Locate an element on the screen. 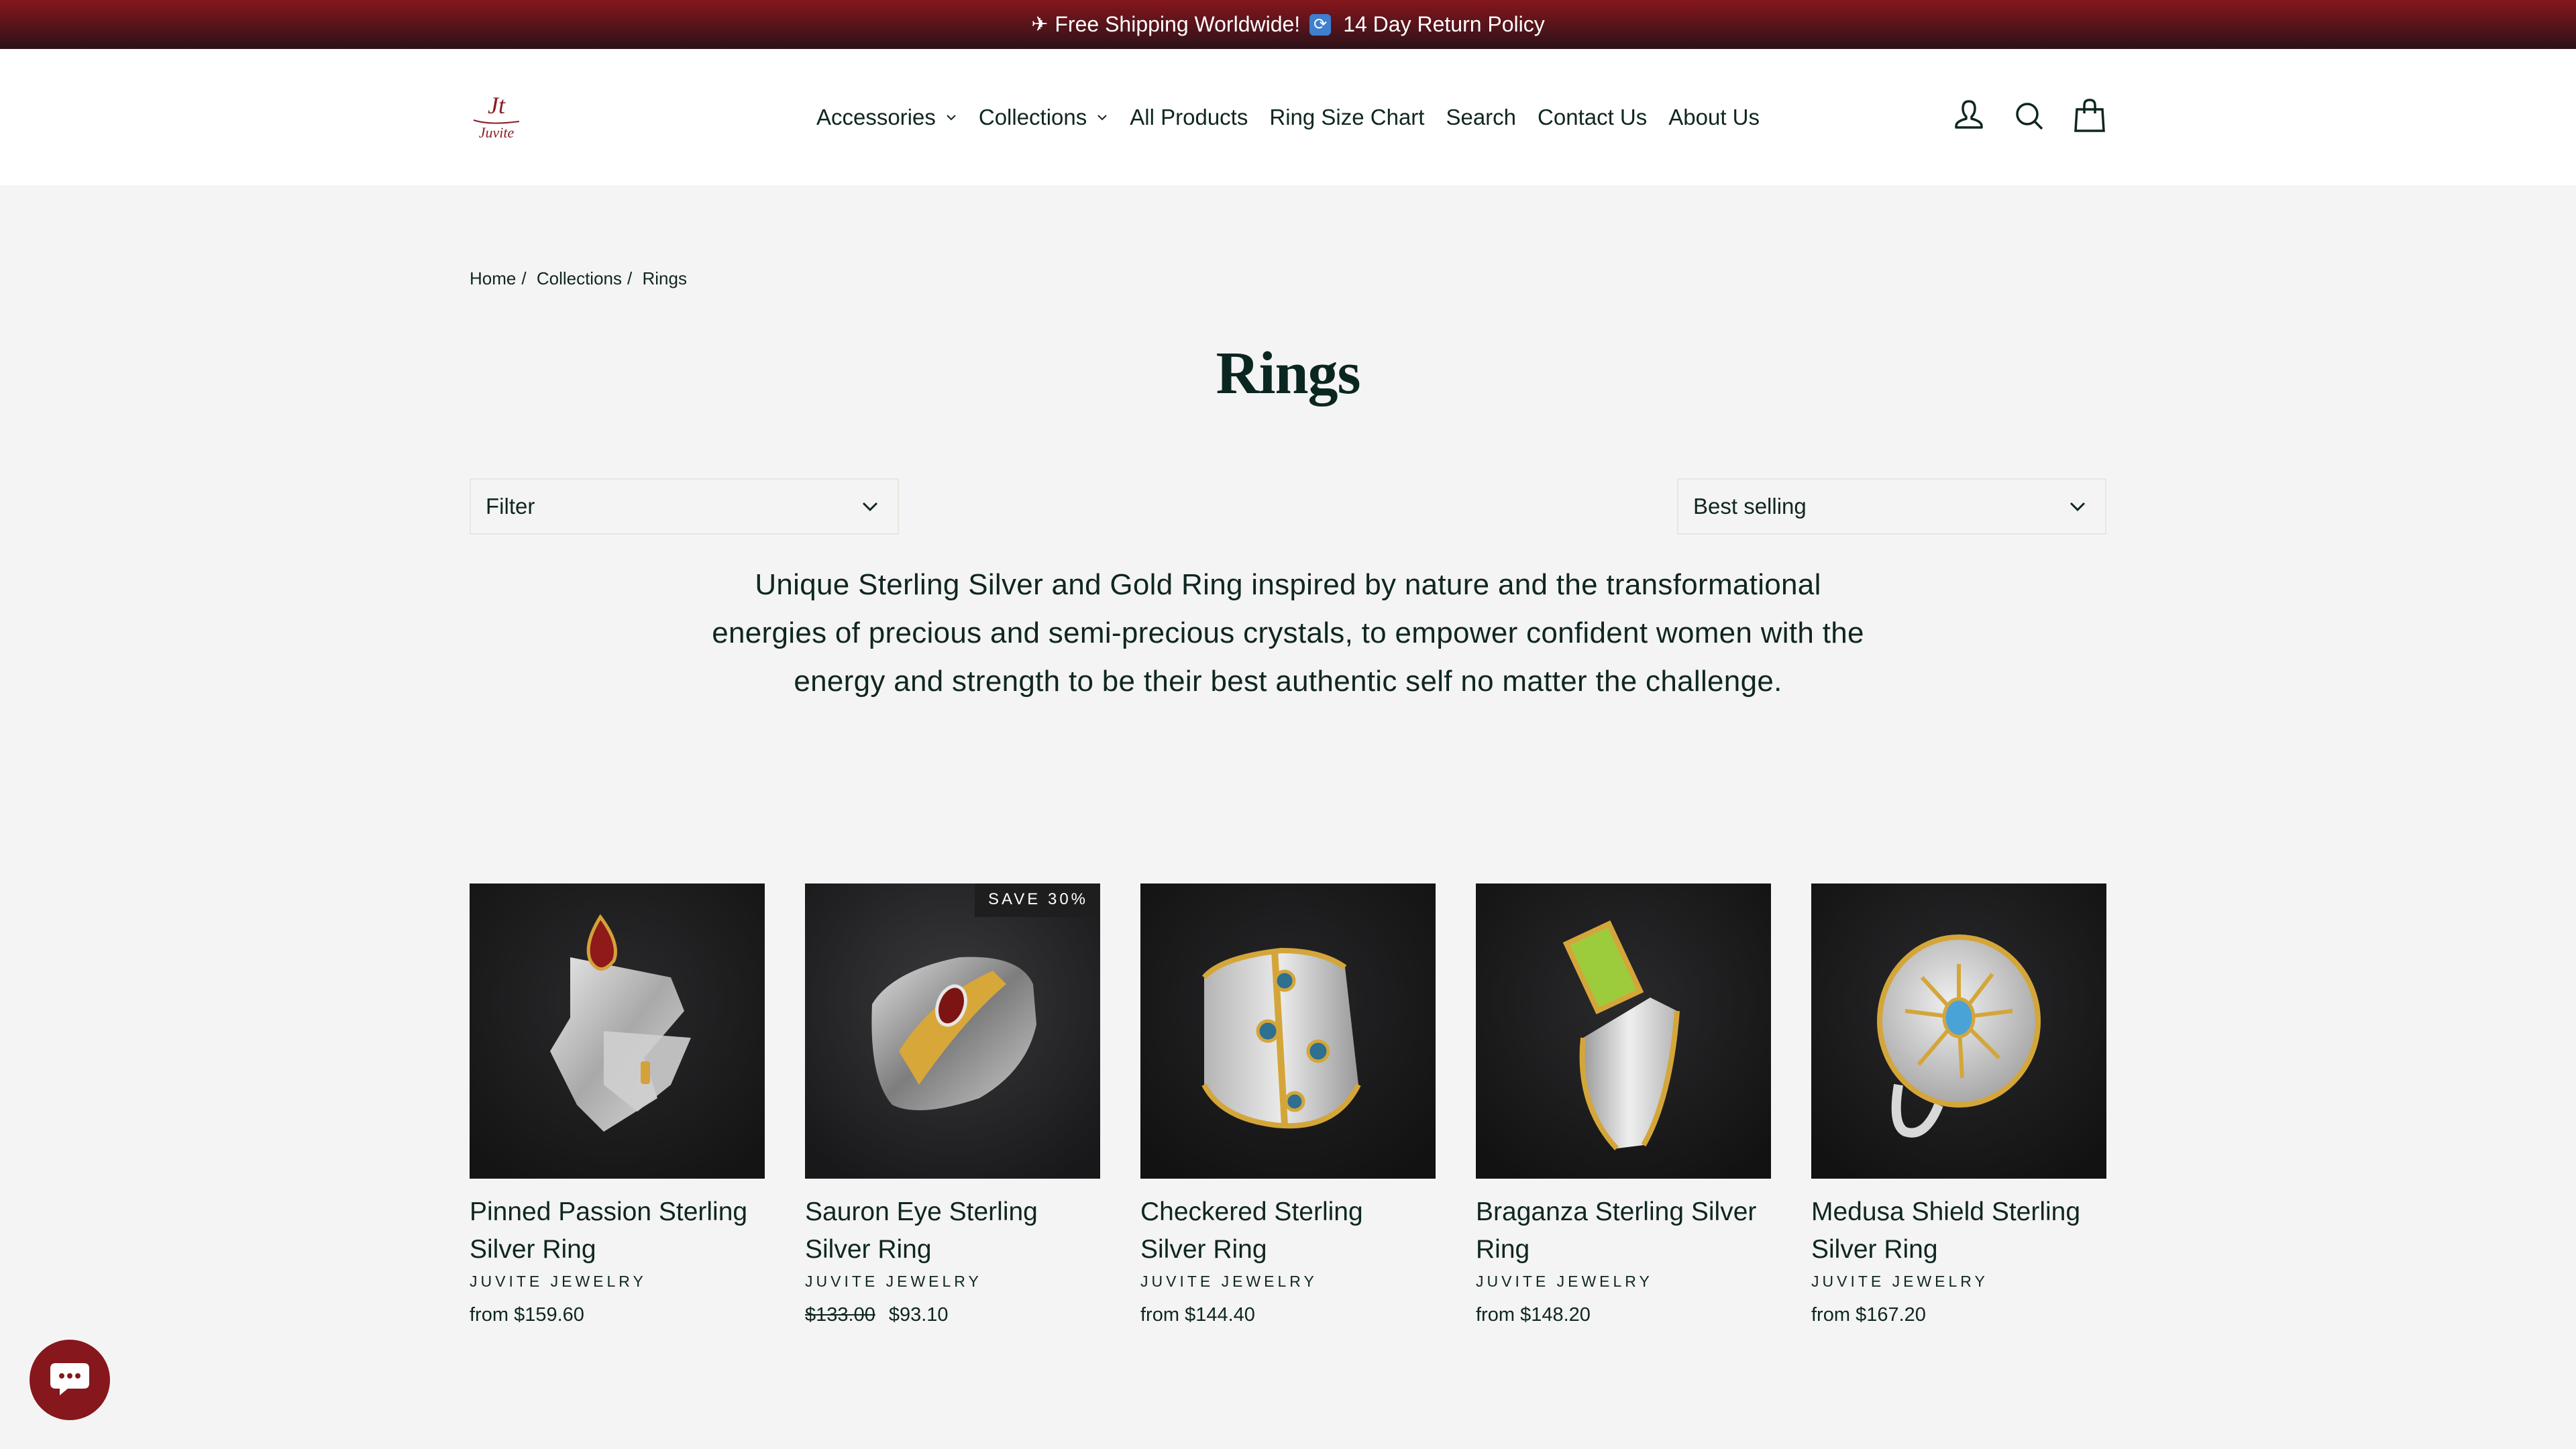 The width and height of the screenshot is (2576, 1449). product-title: Checkered Sterling Silver Ring is located at coordinates (1288, 1231).